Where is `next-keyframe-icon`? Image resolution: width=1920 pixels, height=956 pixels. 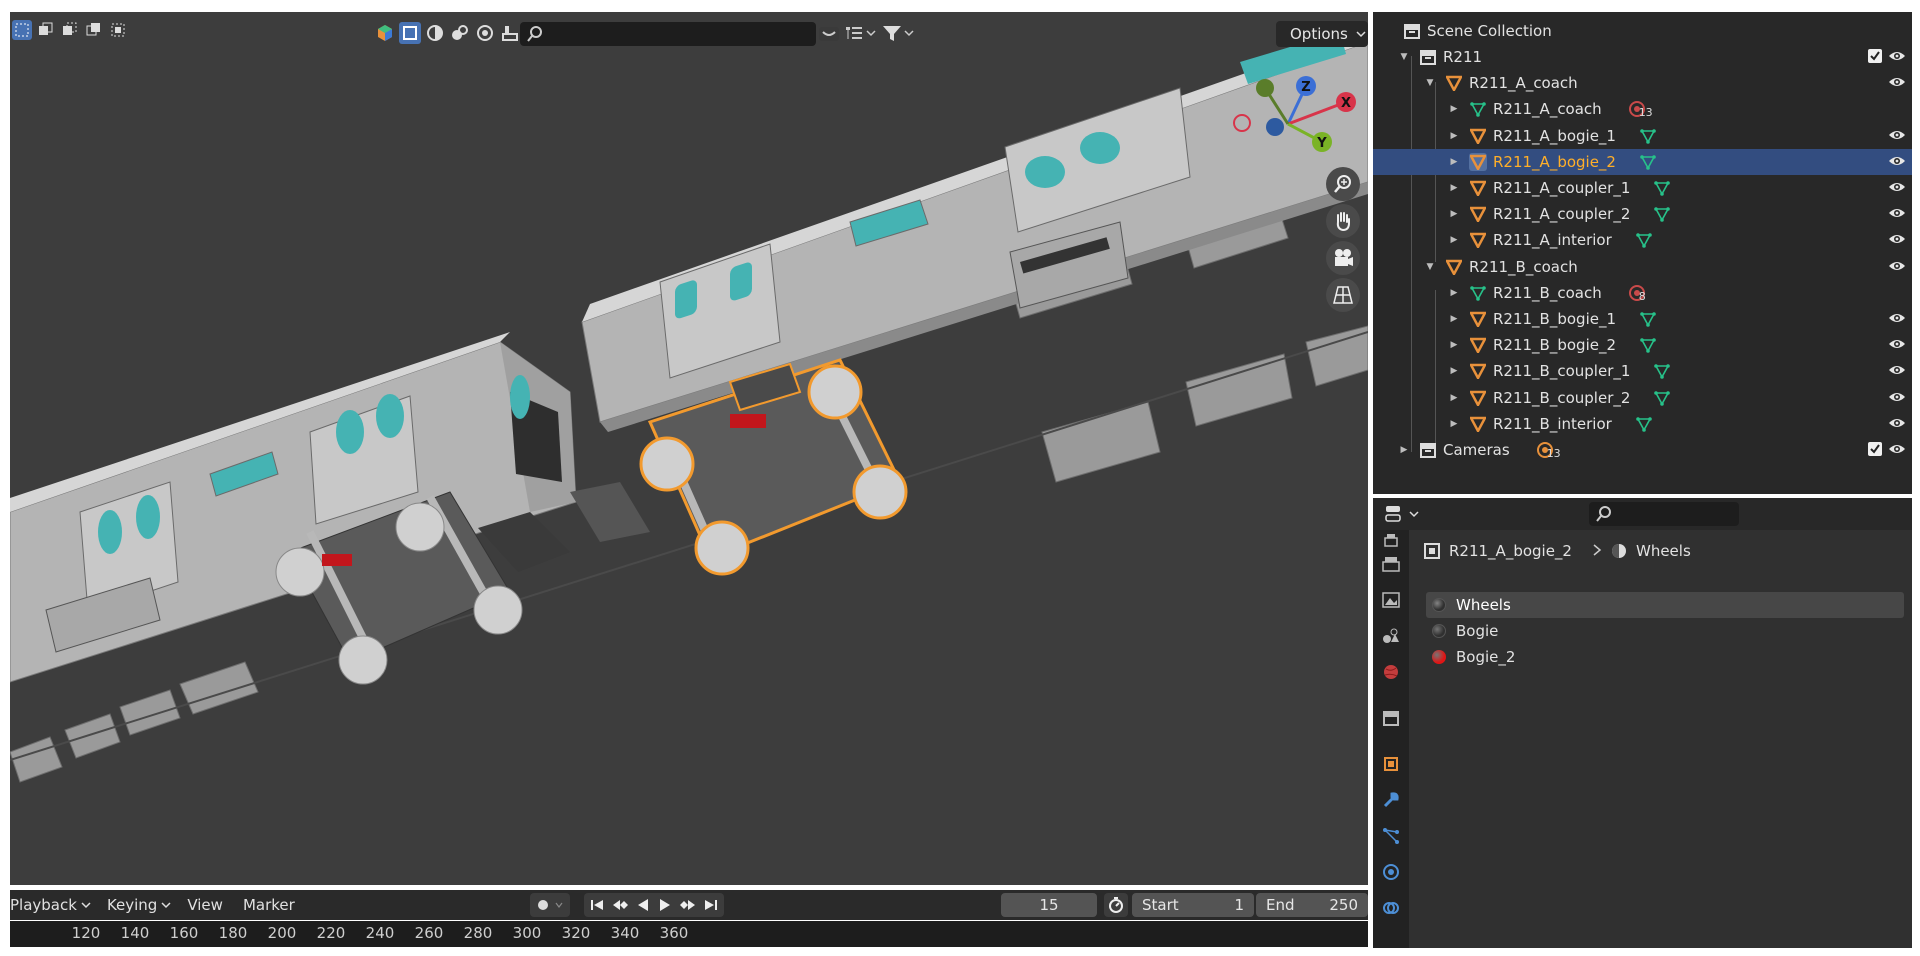 next-keyframe-icon is located at coordinates (688, 905).